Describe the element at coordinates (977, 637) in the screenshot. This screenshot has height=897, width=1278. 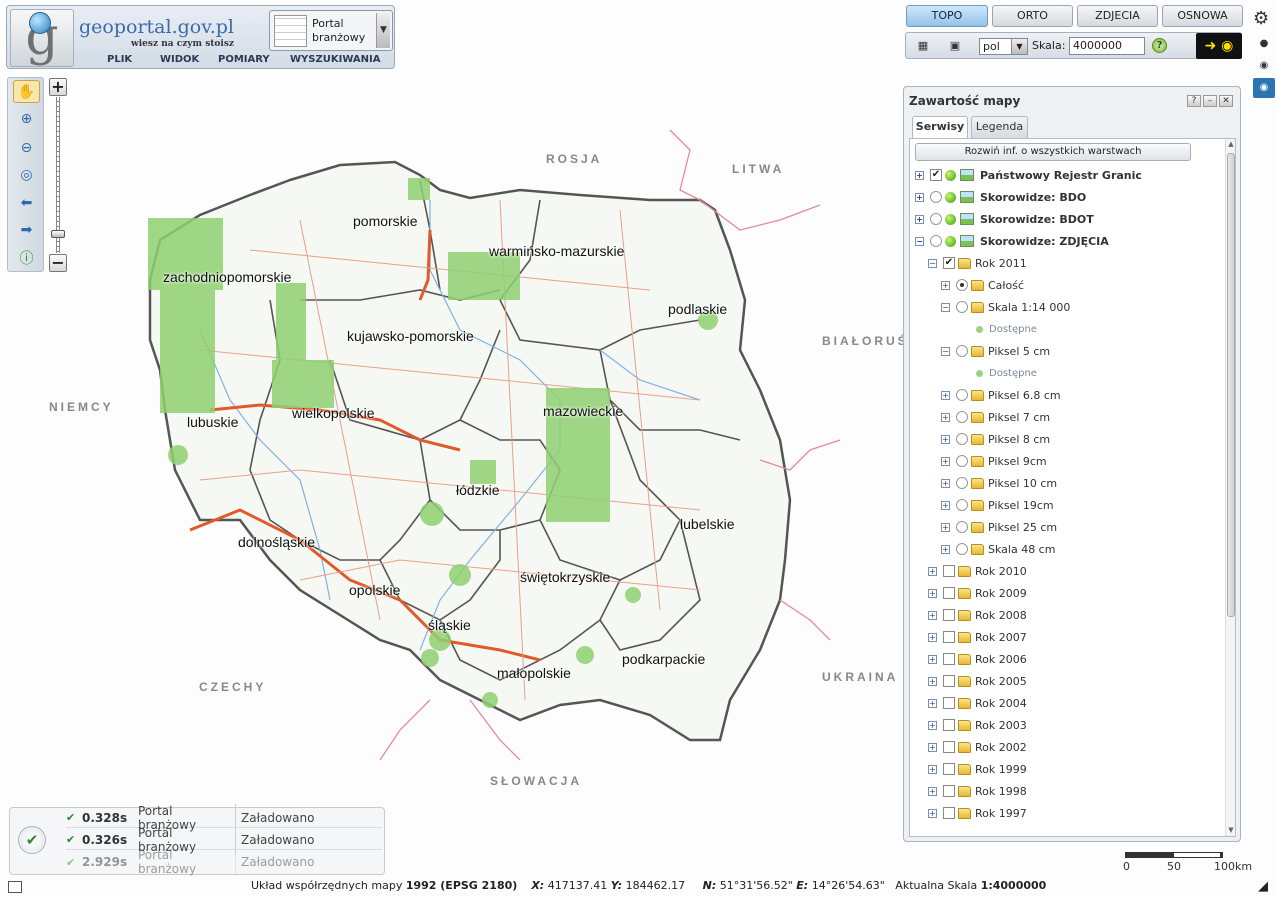
I see `layer-item: + Rok 2007` at that location.